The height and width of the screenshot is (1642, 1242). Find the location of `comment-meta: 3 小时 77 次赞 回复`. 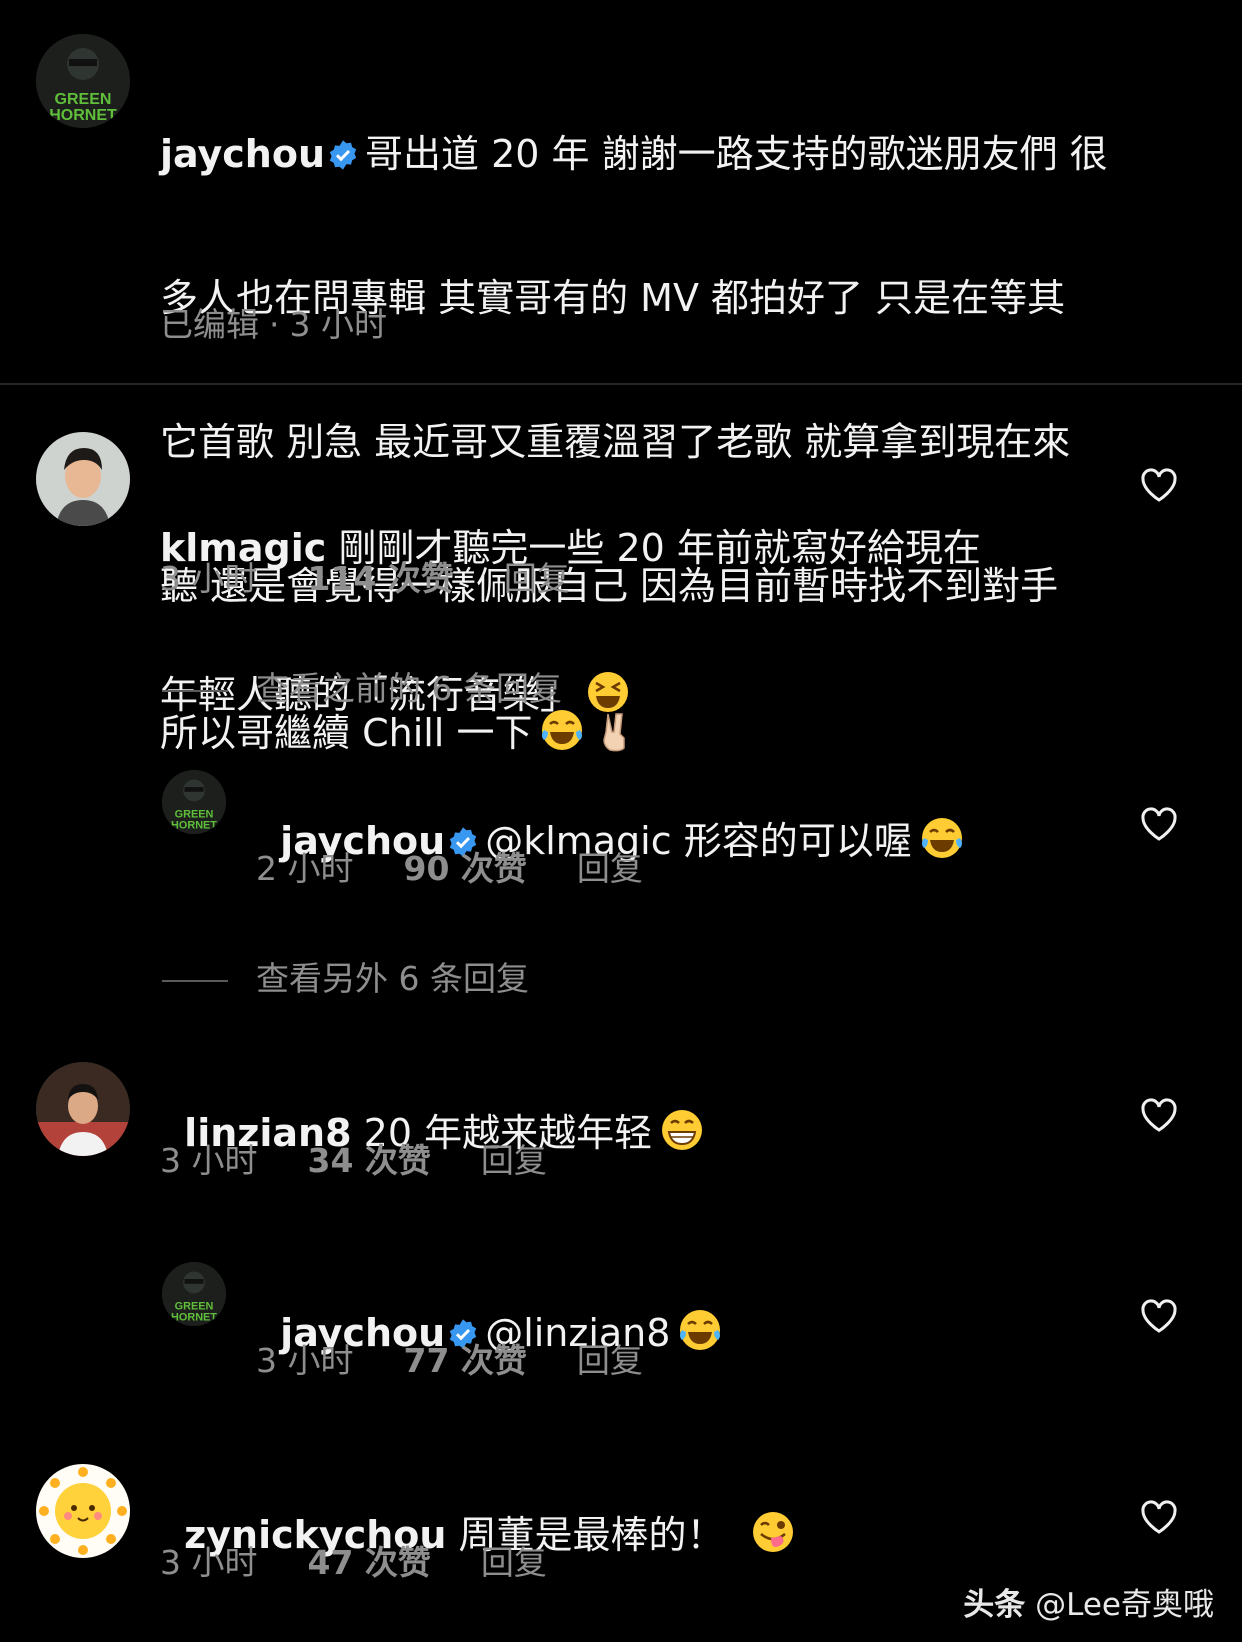

comment-meta: 3 小时 77 次赞 回复 is located at coordinates (474, 1358).